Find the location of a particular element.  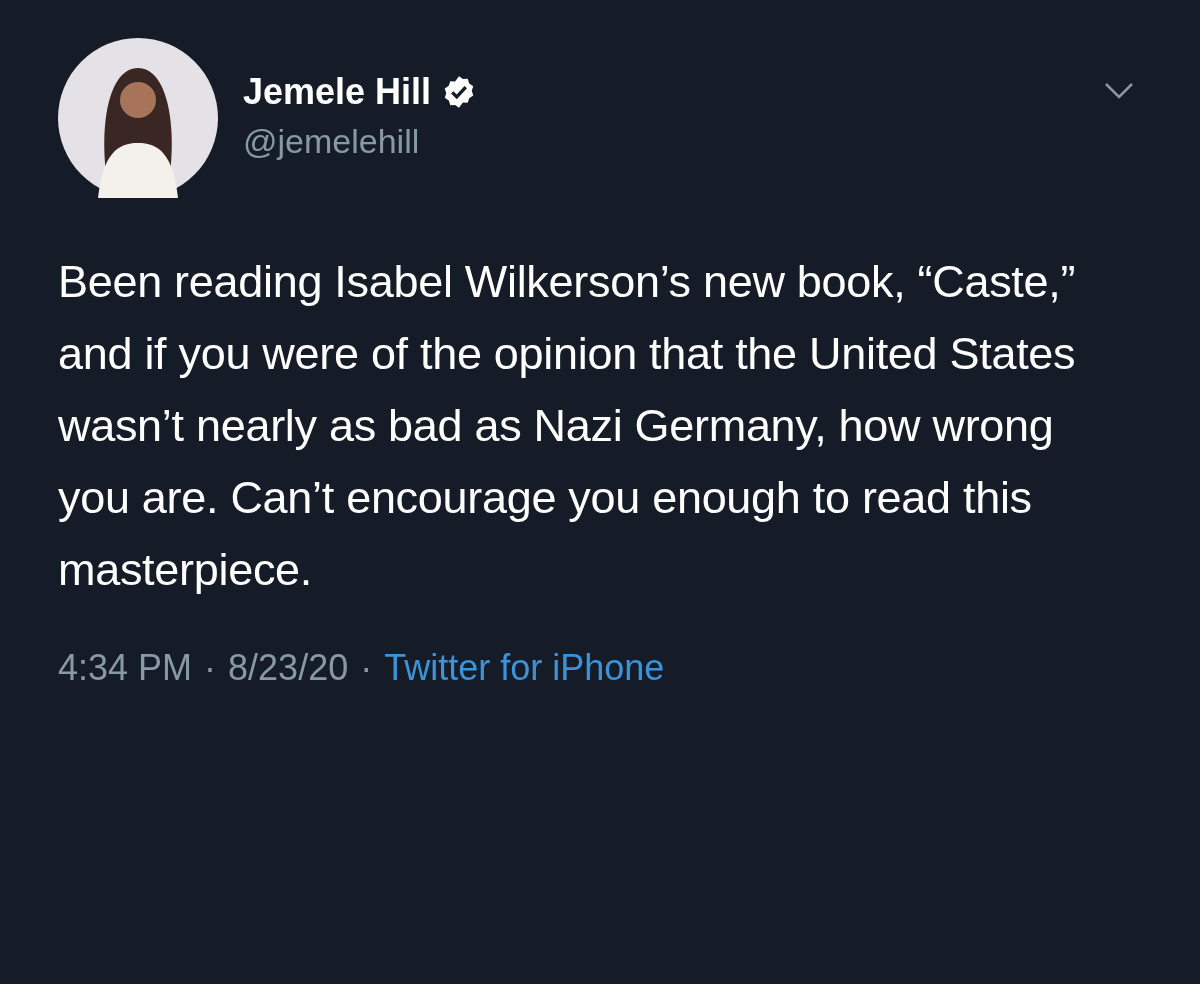

chevron-down-icon is located at coordinates (1119, 91).